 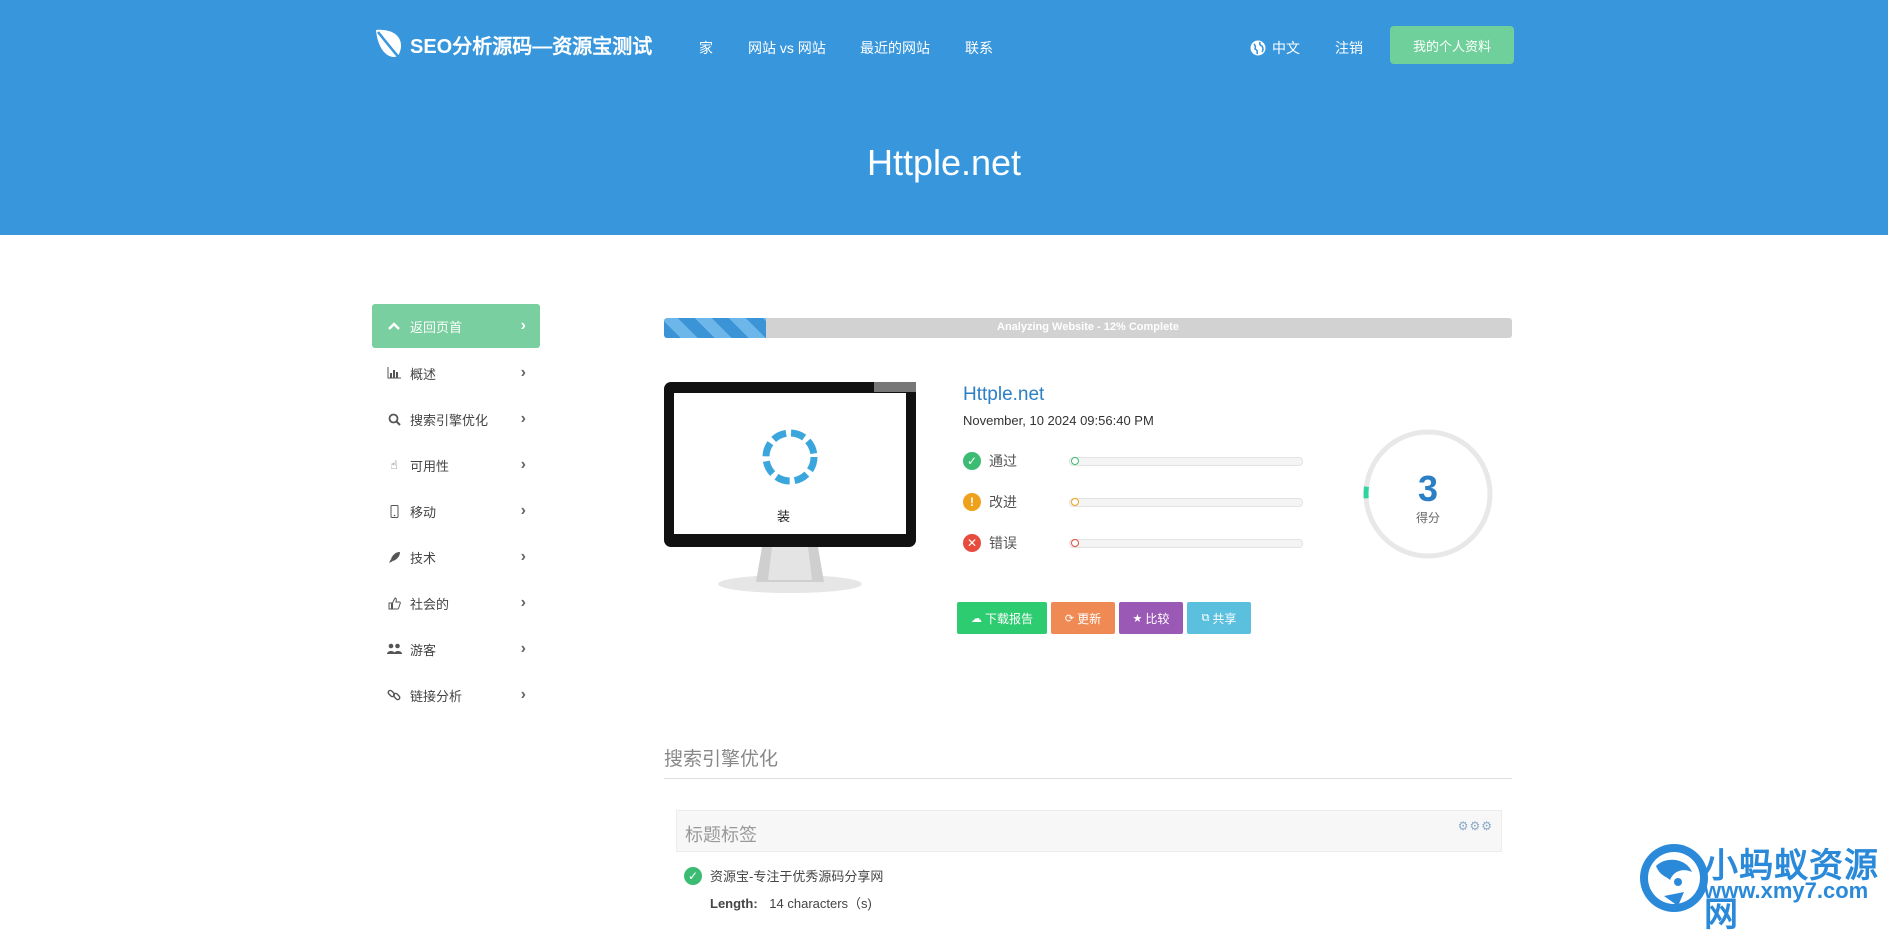 I want to click on refresh-button: ⟳ 更新, so click(x=1083, y=618).